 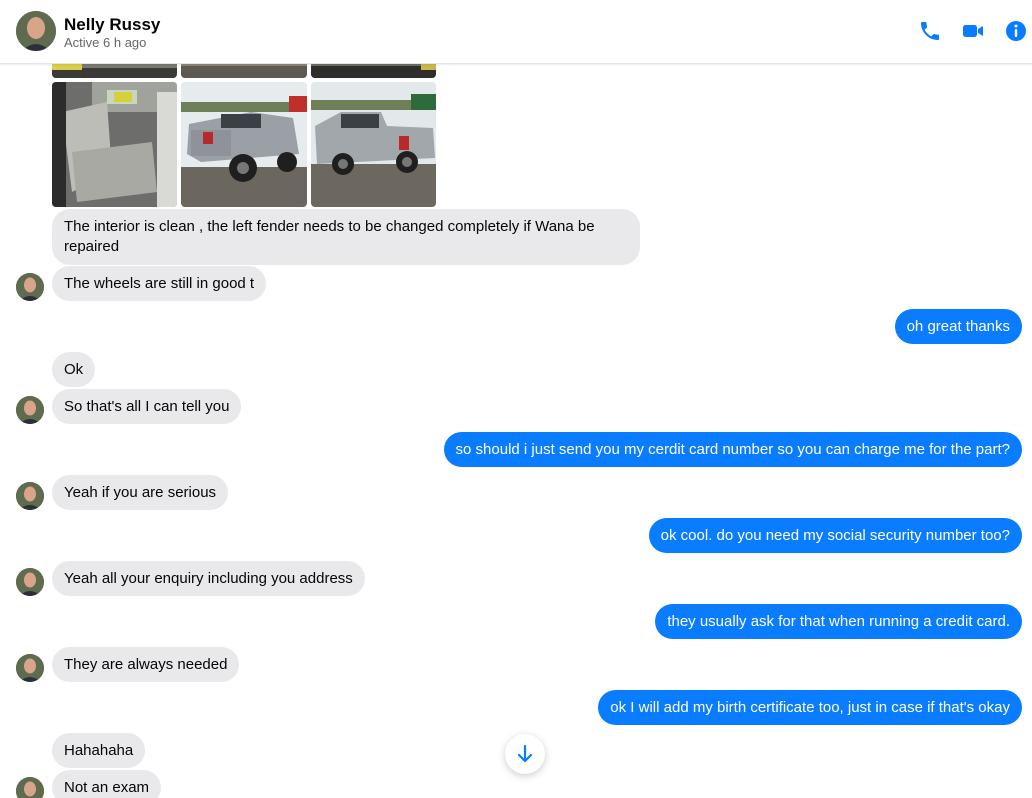 I want to click on video-camera-icon, so click(x=973, y=31).